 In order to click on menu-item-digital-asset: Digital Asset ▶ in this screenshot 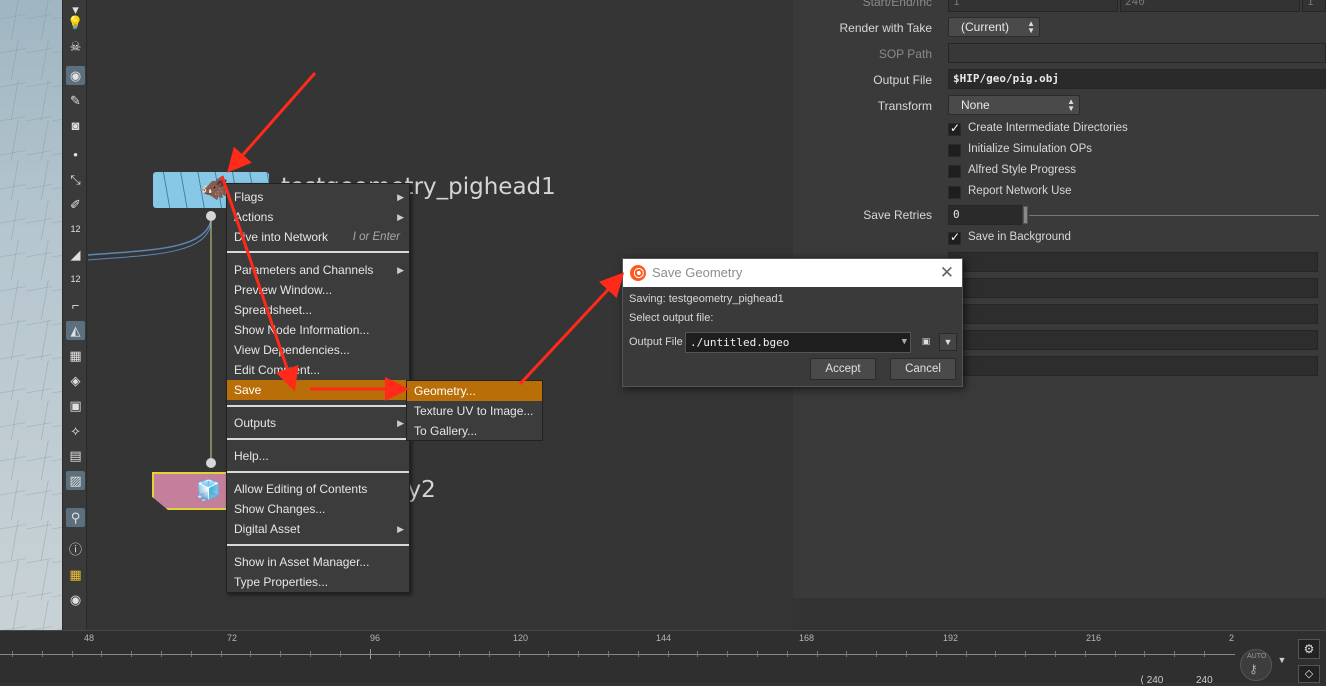, I will do `click(318, 529)`.